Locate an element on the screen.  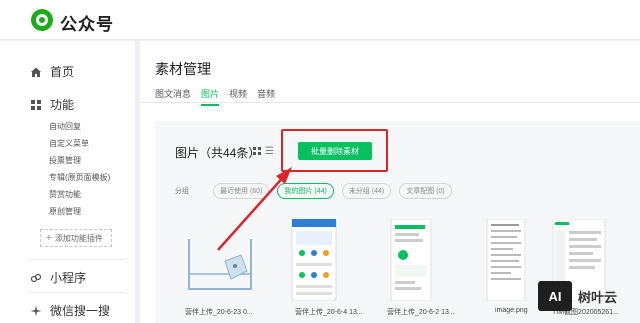
sidebar-item-wechat-search: 微信搜一搜 is located at coordinates (70, 310).